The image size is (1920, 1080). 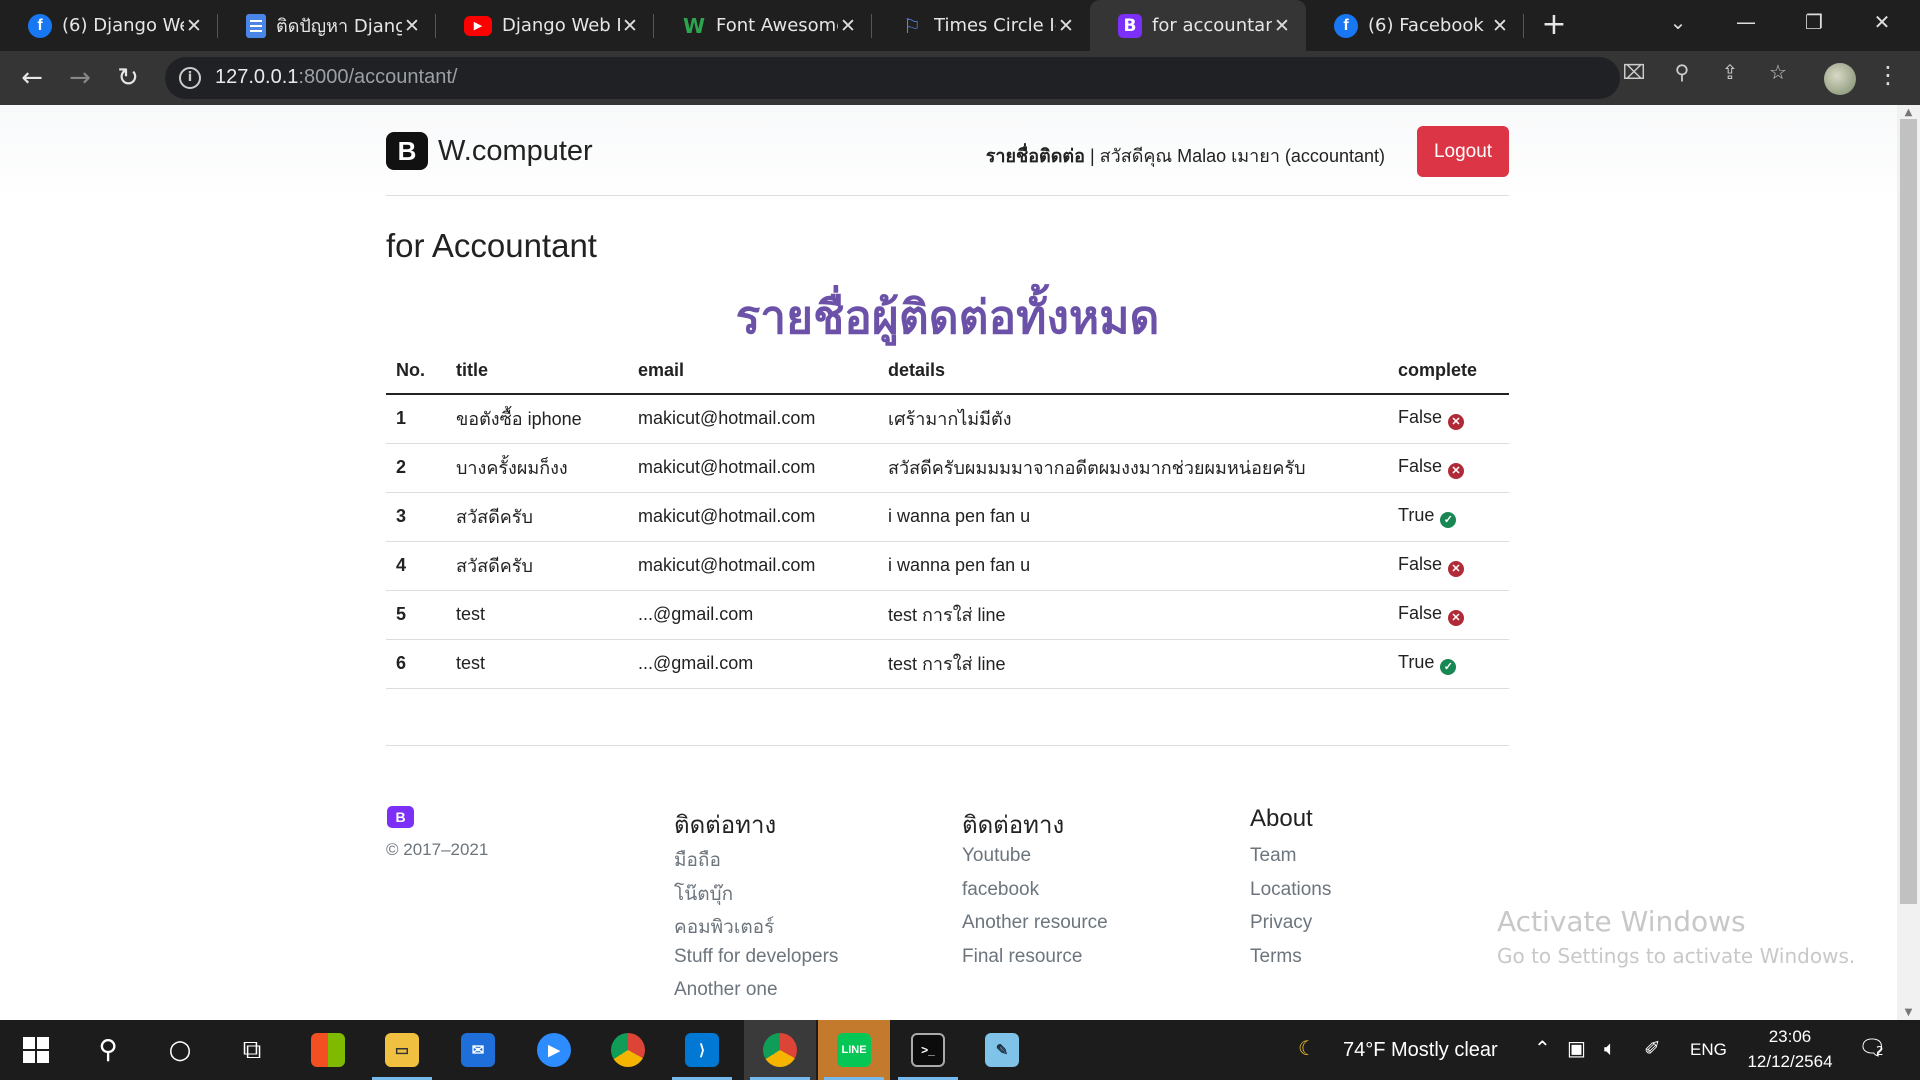 What do you see at coordinates (628, 1050) in the screenshot?
I see `chrome-icon` at bounding box center [628, 1050].